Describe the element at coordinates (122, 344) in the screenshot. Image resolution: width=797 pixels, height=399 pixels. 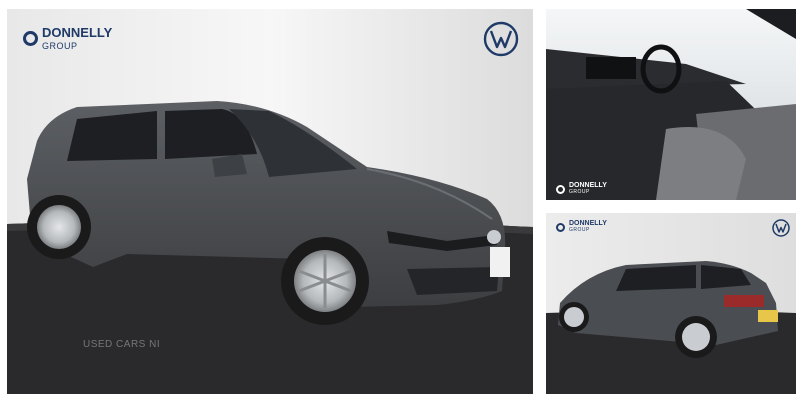
I see `watermark: USED CARS NI` at that location.